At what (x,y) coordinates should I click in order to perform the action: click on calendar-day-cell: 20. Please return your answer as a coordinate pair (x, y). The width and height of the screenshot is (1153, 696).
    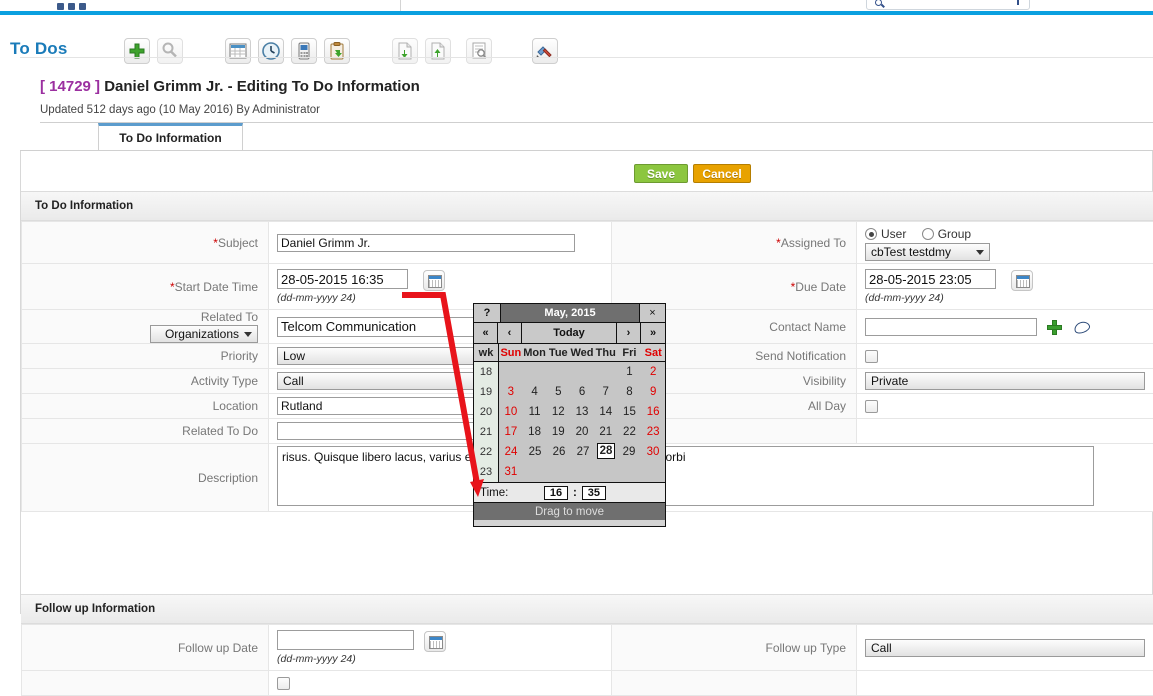
    Looking at the image, I should click on (582, 432).